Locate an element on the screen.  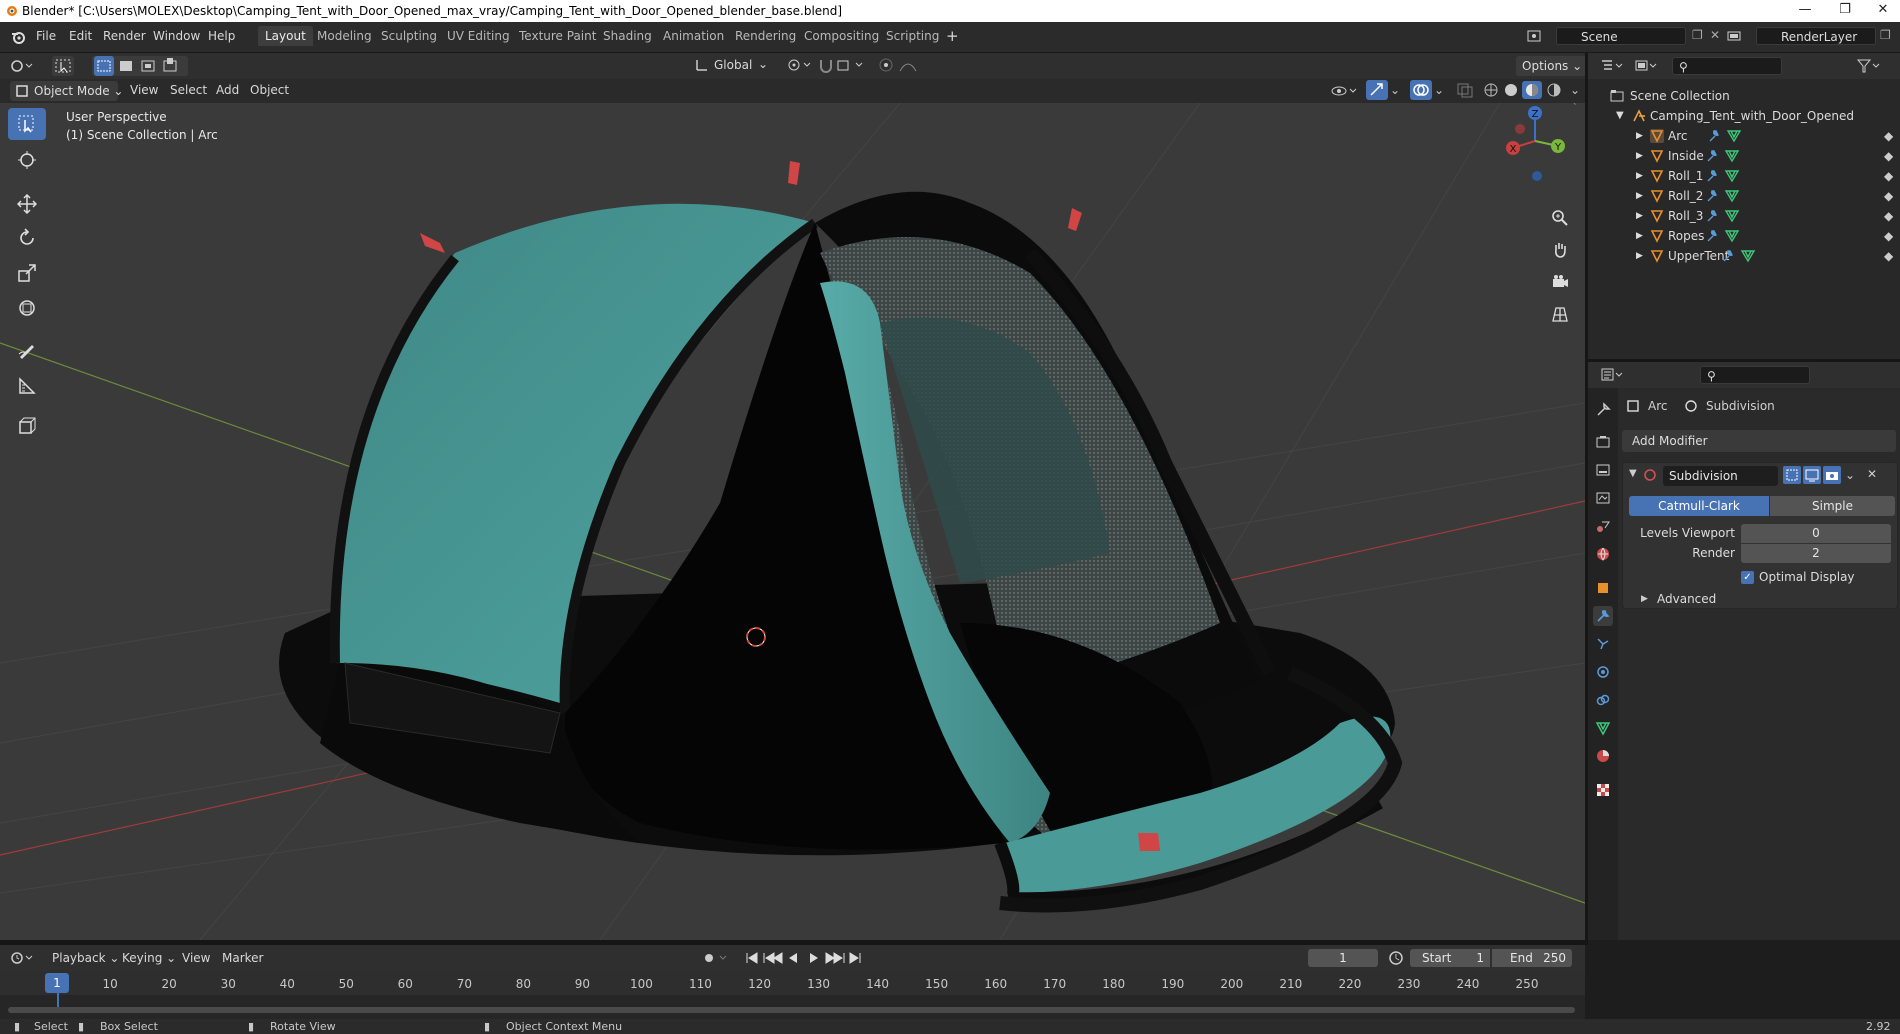
measure-tool-icon is located at coordinates (27, 386).